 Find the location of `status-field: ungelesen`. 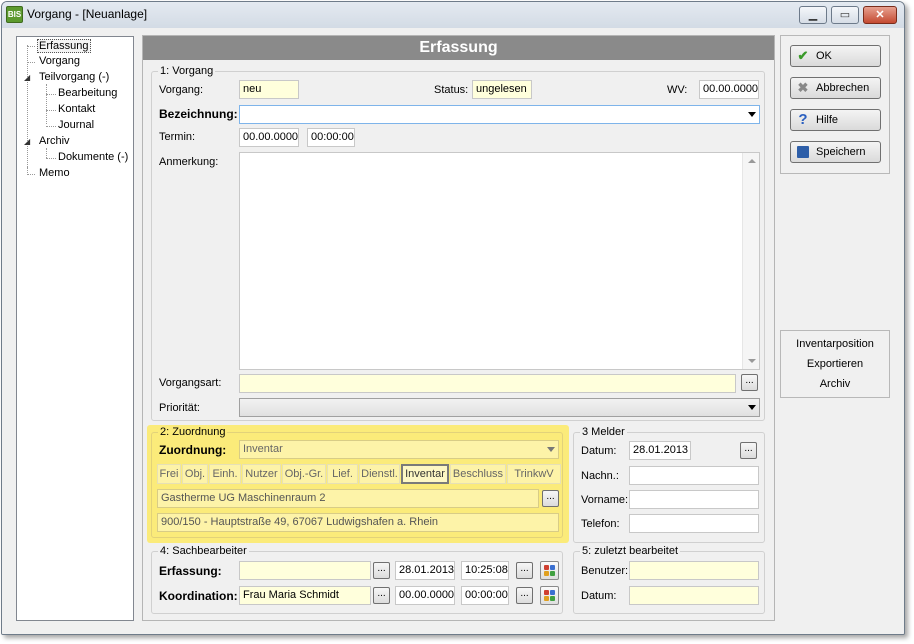

status-field: ungelesen is located at coordinates (502, 89).